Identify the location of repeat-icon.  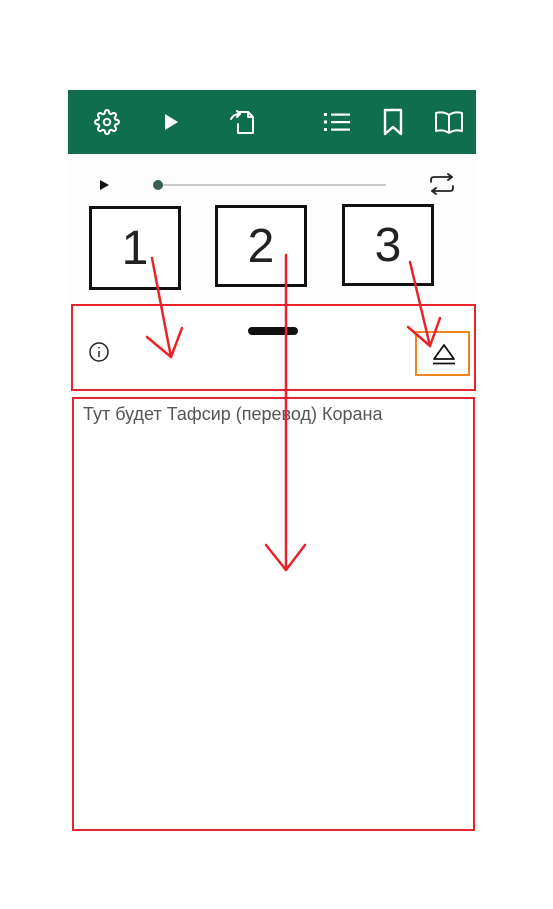
(442, 186).